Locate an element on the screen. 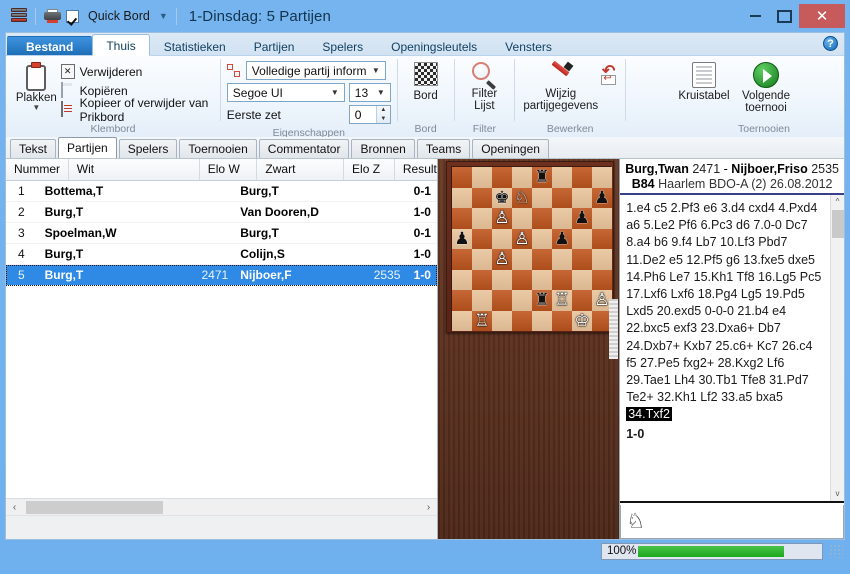 The height and width of the screenshot is (574, 850). quick-board-checkbox is located at coordinates (72, 16).